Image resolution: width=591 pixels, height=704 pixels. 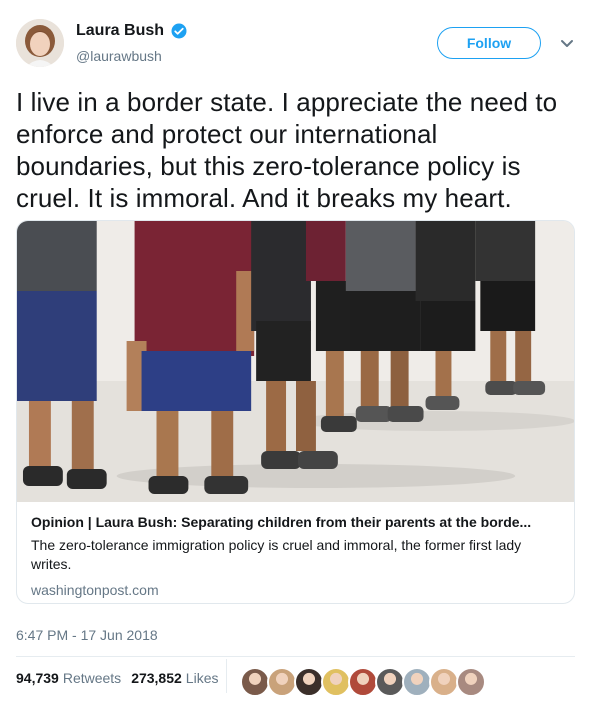 I want to click on likes-label: Likes, so click(x=202, y=678).